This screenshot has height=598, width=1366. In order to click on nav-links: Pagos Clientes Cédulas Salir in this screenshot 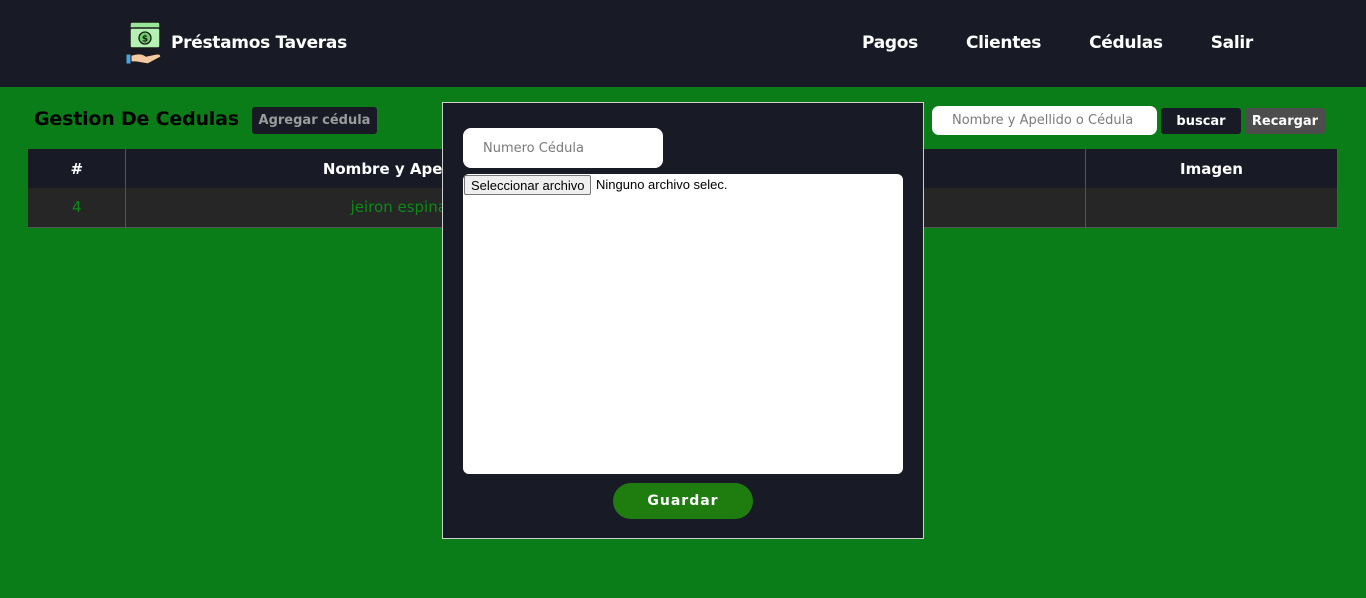, I will do `click(1057, 43)`.